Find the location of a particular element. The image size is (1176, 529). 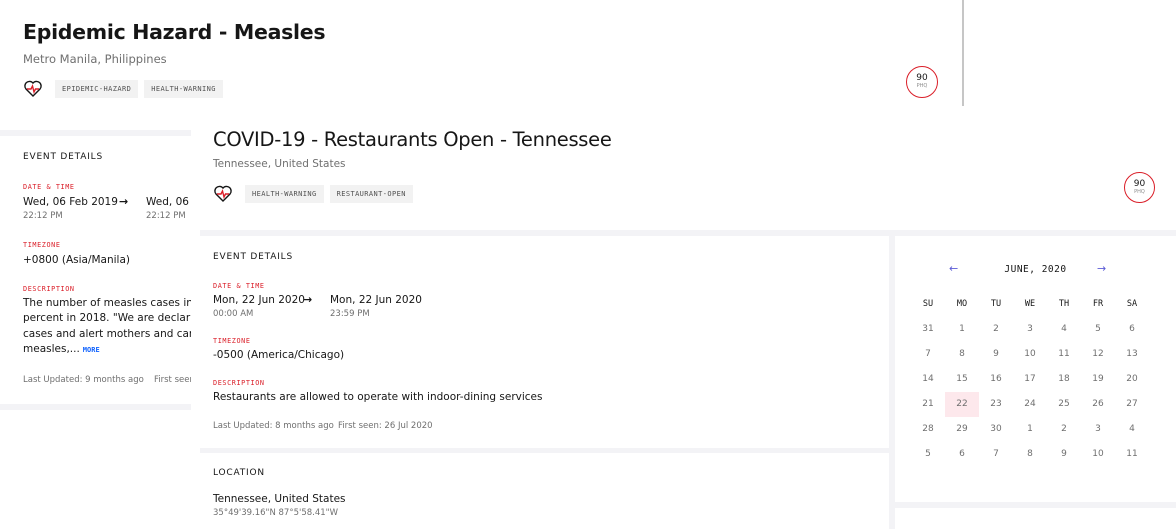

description-line-last: measles,... MORE is located at coordinates (61, 349).